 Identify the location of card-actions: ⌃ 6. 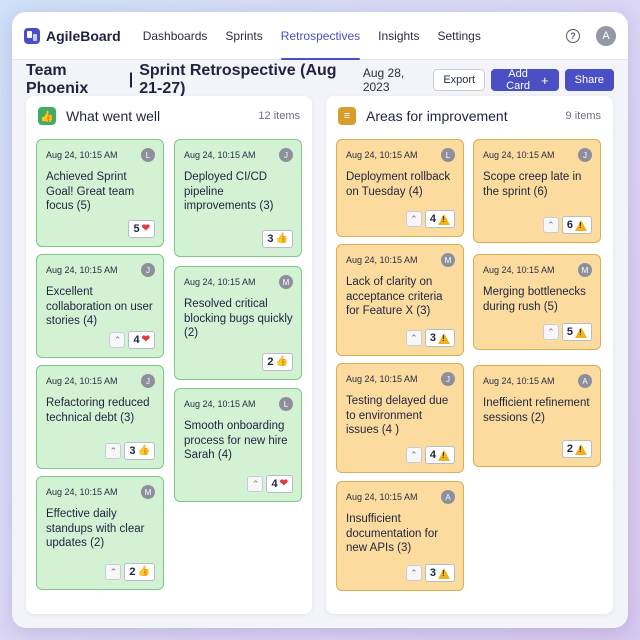
(567, 225).